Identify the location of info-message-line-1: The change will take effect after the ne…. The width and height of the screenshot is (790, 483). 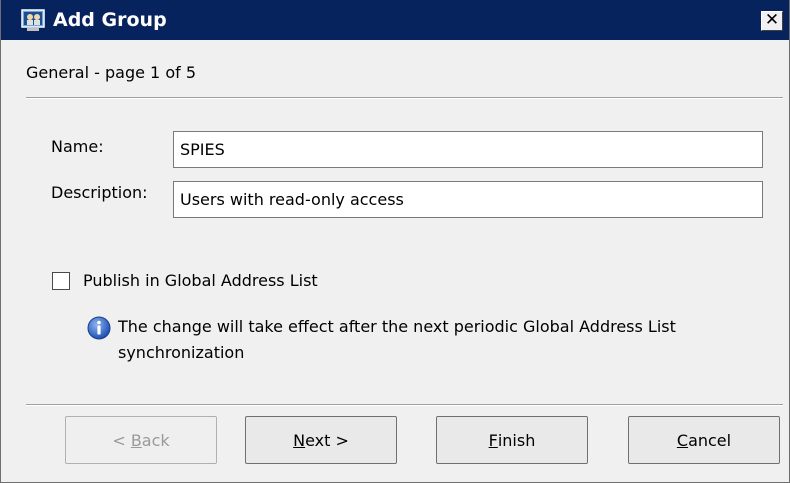
(397, 326).